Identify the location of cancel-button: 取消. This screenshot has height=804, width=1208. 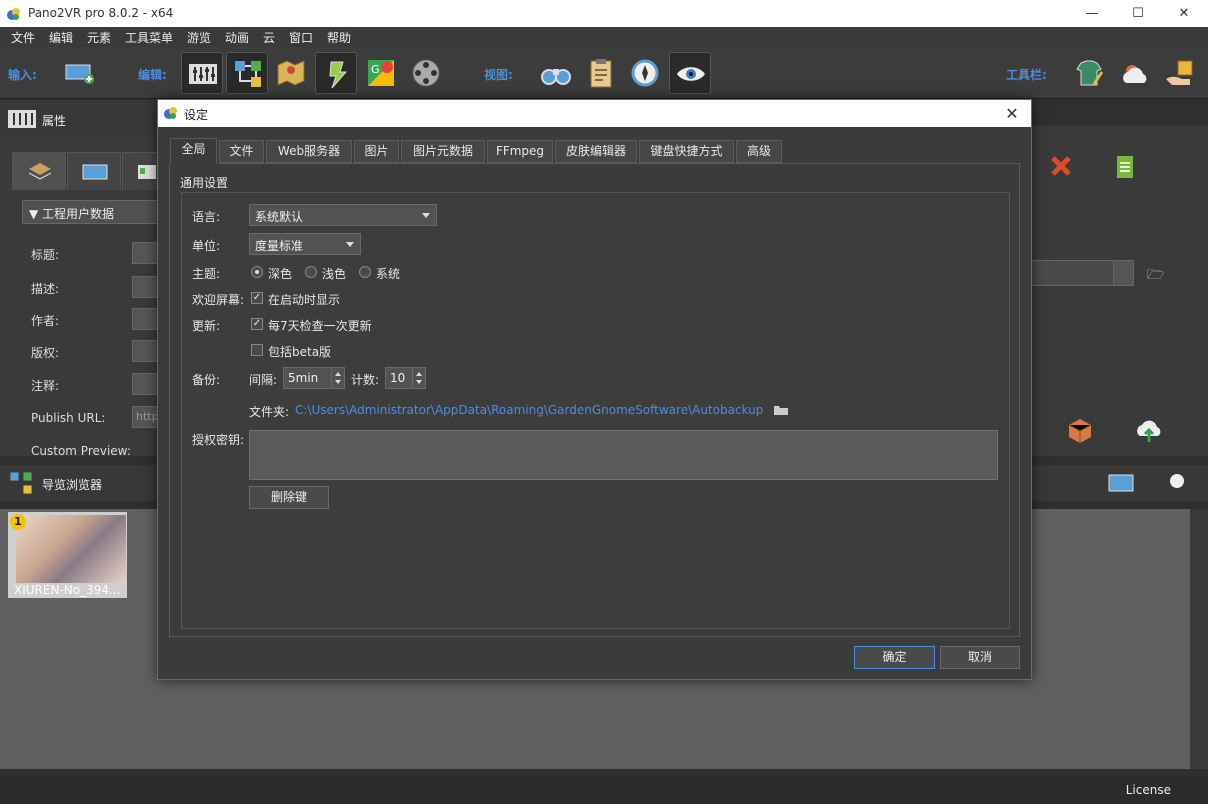
(980, 657).